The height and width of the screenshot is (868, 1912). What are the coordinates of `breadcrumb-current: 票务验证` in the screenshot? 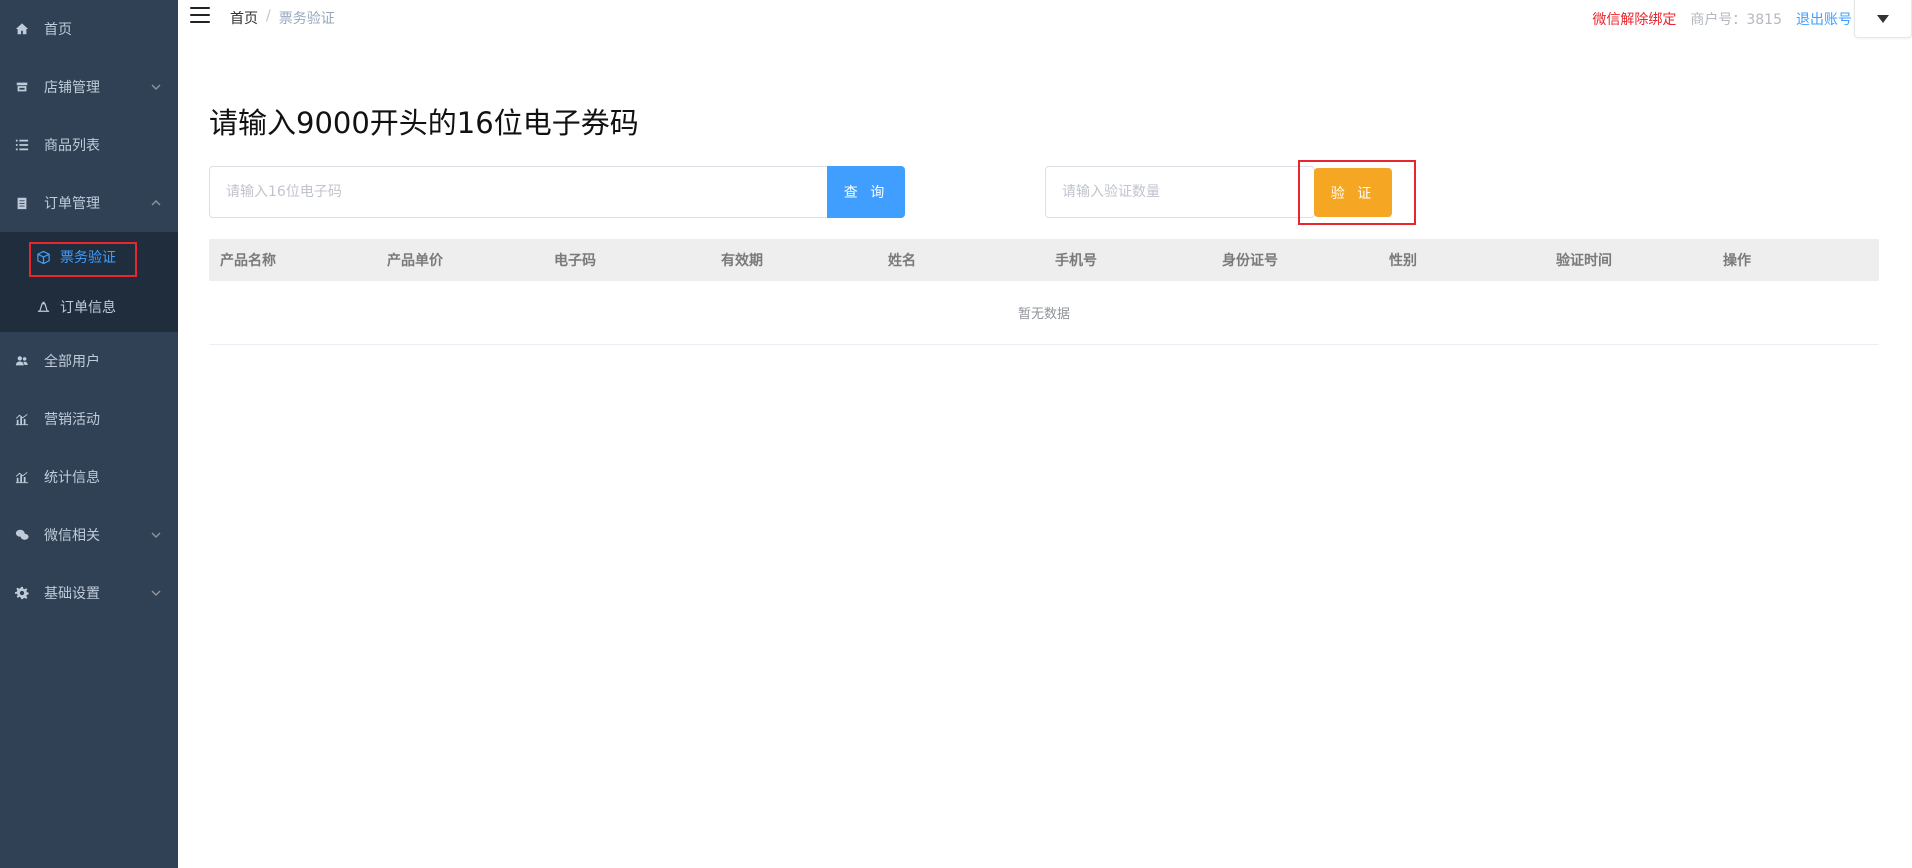 It's located at (306, 19).